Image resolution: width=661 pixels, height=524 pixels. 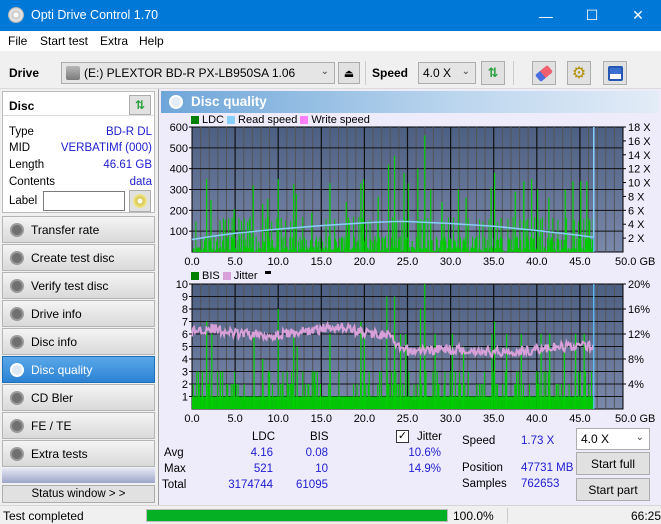 I want to click on speed-stat-value: 1.73 X, so click(x=538, y=441).